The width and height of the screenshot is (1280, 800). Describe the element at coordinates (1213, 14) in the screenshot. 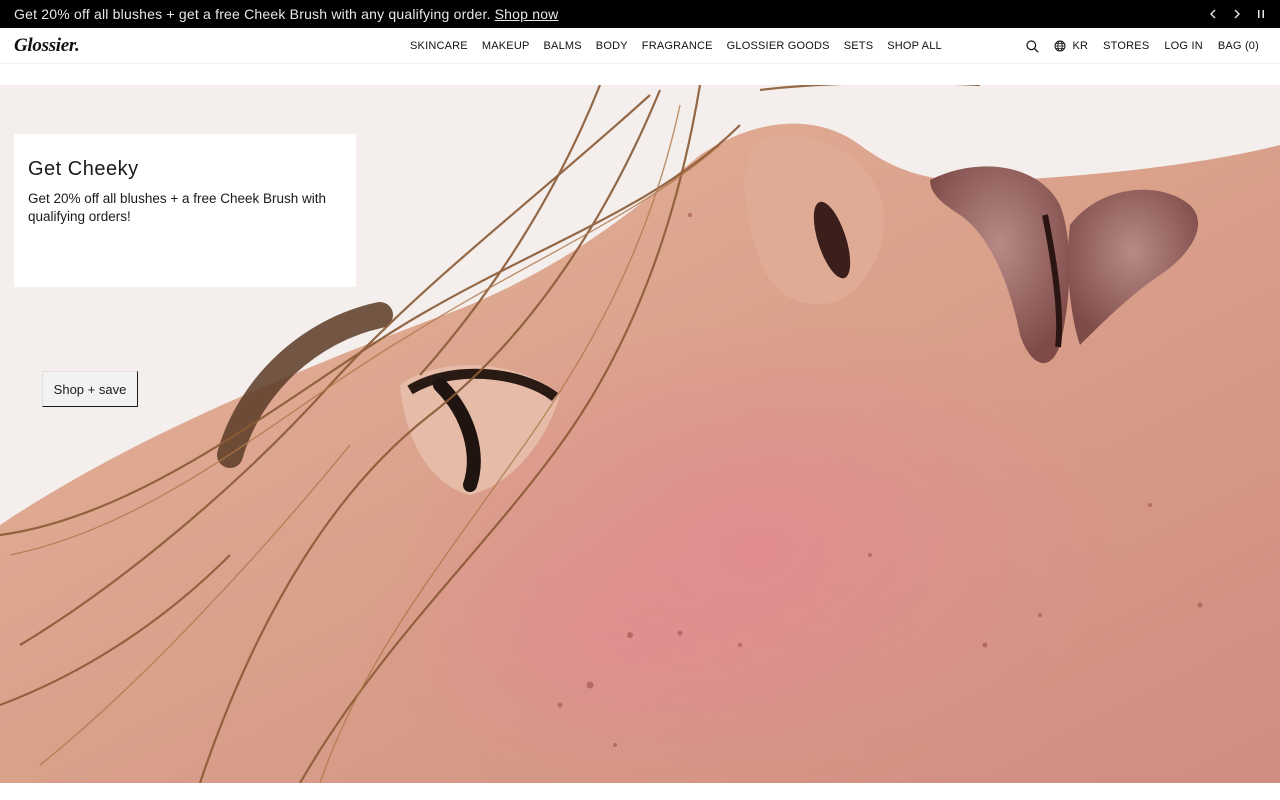

I see `chevron-left-icon` at that location.